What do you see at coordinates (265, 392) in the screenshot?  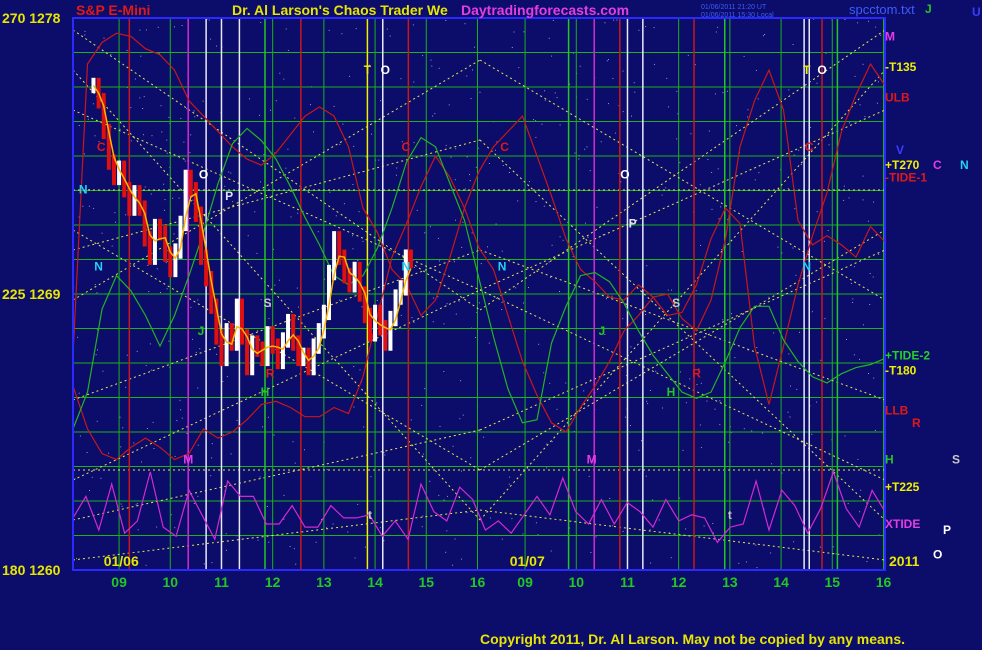 I see `chart-annotation: H` at bounding box center [265, 392].